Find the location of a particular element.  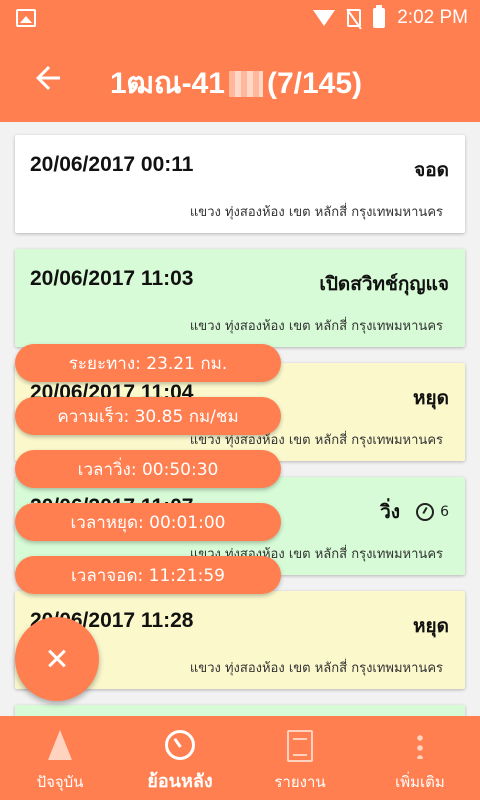

close-fab-button is located at coordinates (57, 659).